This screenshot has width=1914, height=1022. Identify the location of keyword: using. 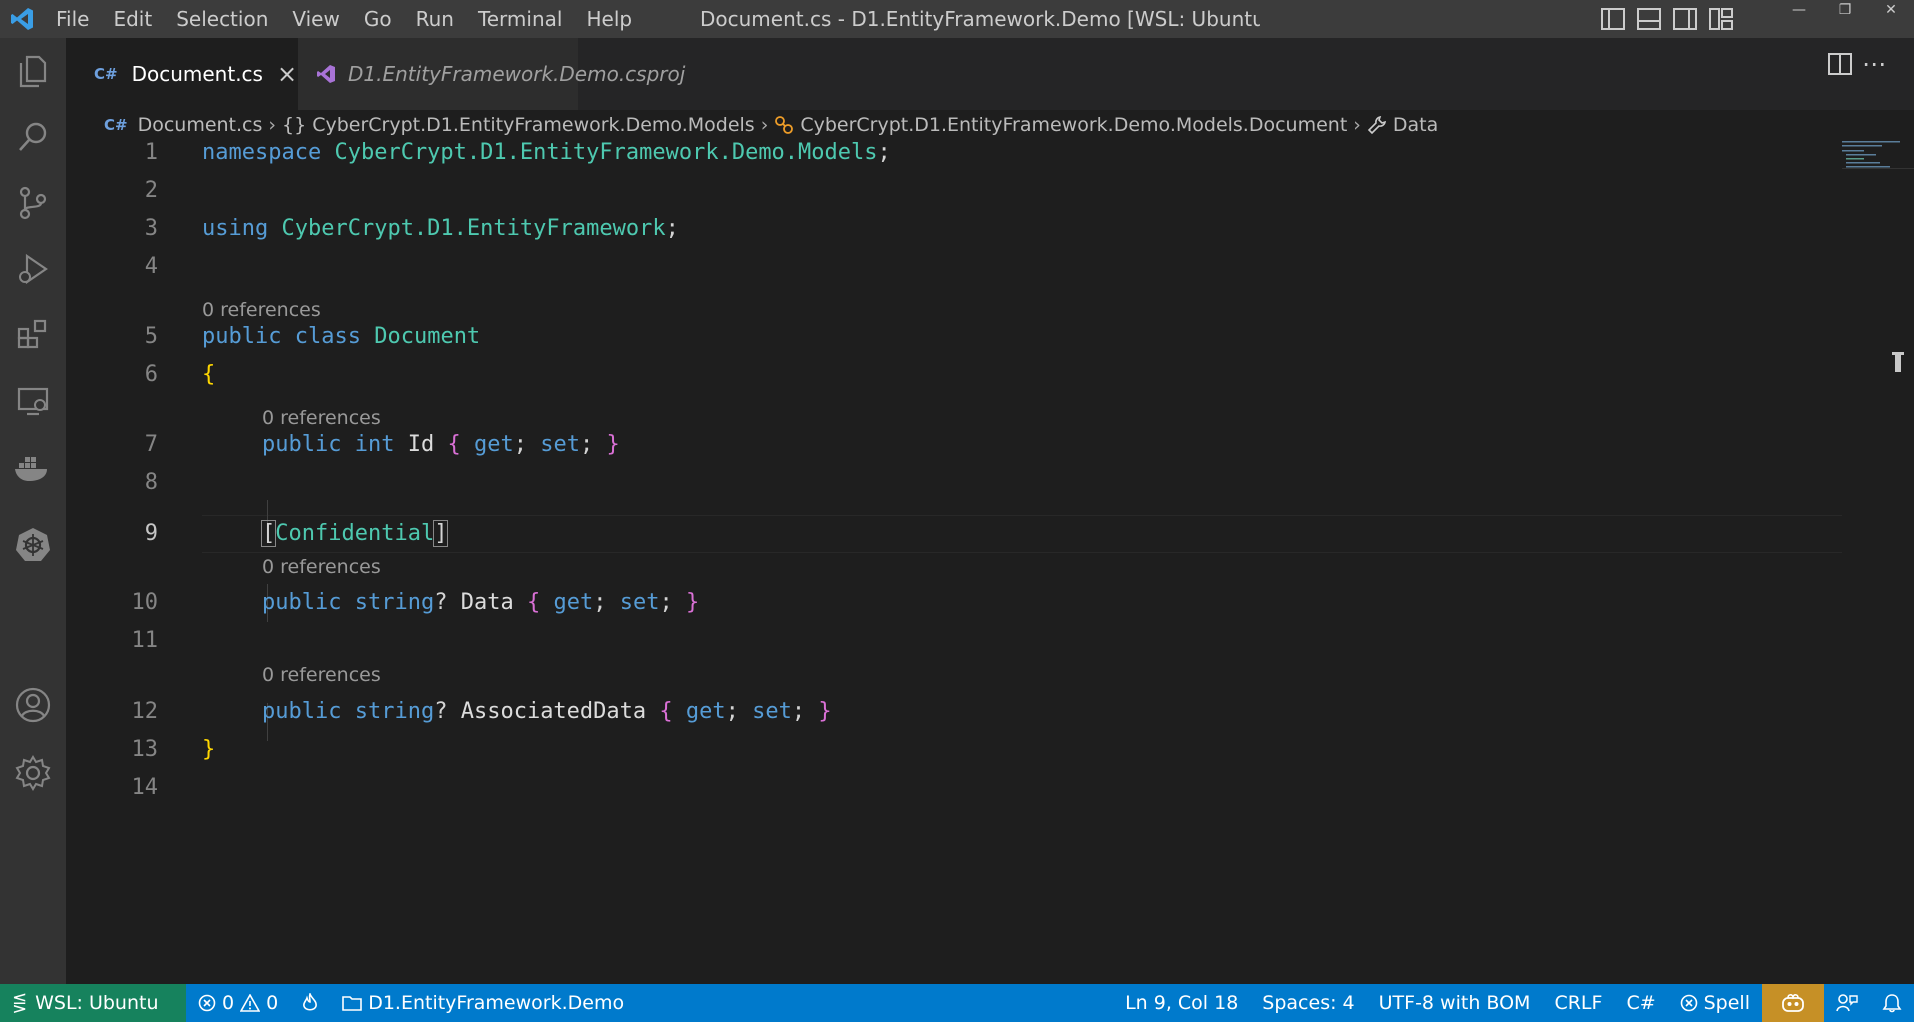
(235, 228).